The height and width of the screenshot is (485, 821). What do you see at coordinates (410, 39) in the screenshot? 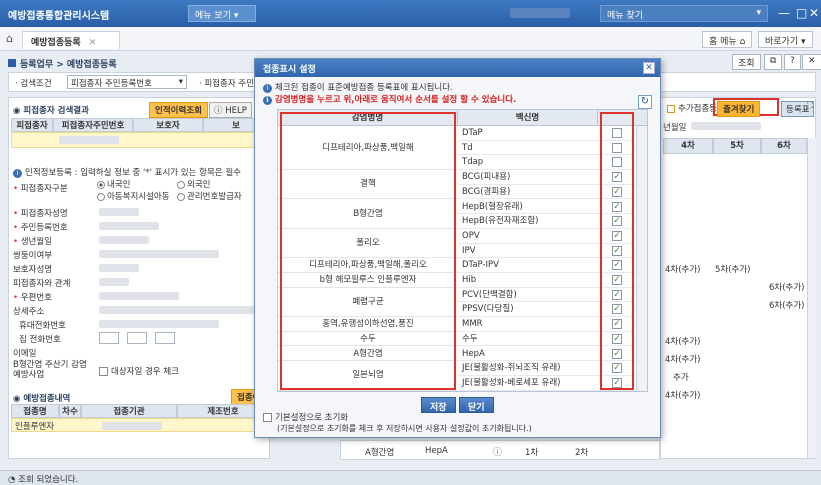
I see `tab-bar: ⌂ 예방접종등록 ✕ 홈 메뉴 ⌂ 바로가기 ▾` at bounding box center [410, 39].